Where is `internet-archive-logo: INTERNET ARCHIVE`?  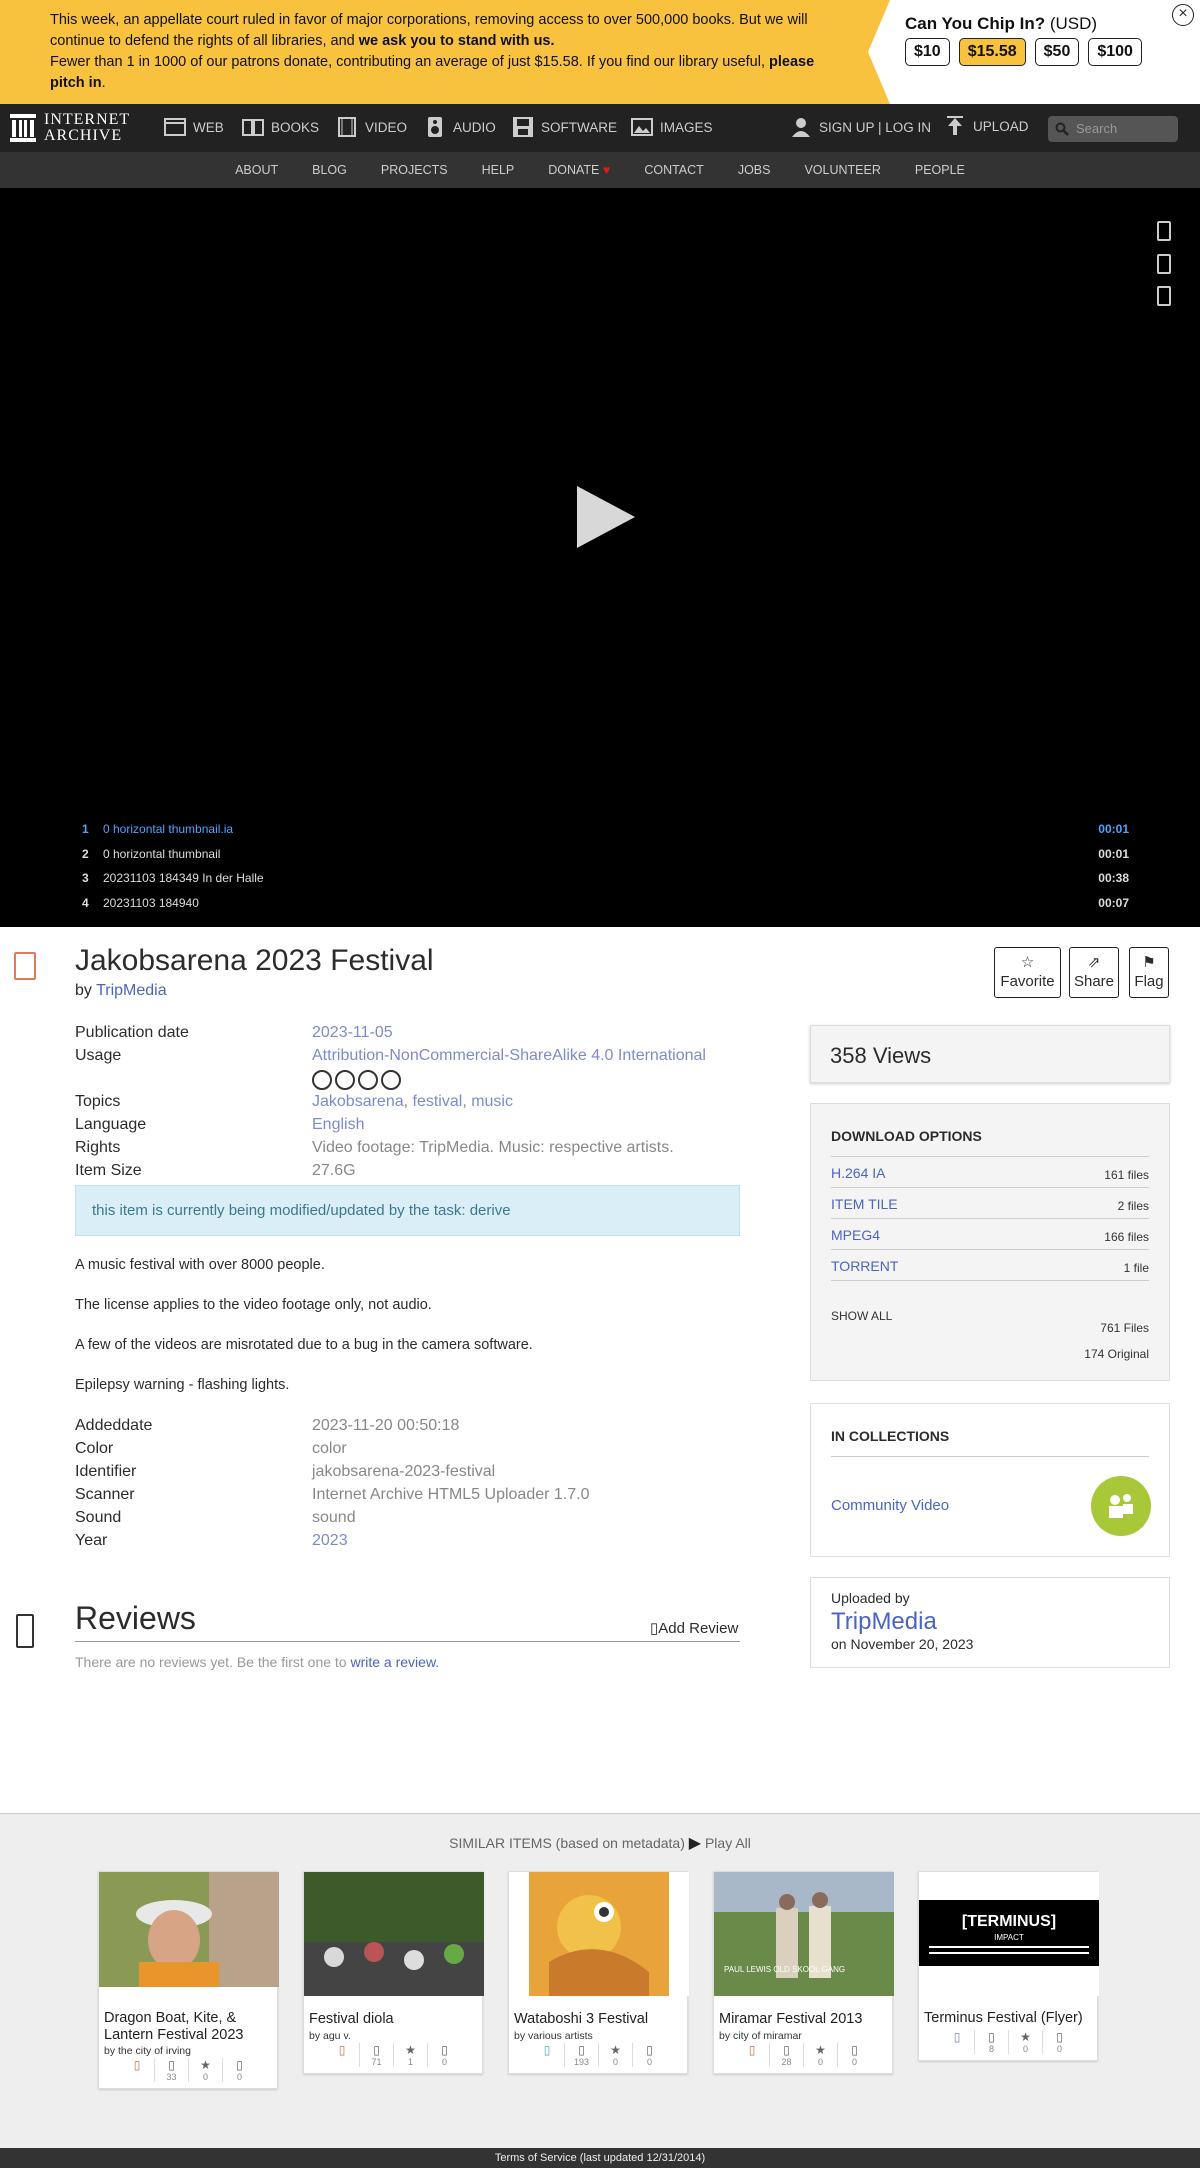 internet-archive-logo: INTERNET ARCHIVE is located at coordinates (70, 128).